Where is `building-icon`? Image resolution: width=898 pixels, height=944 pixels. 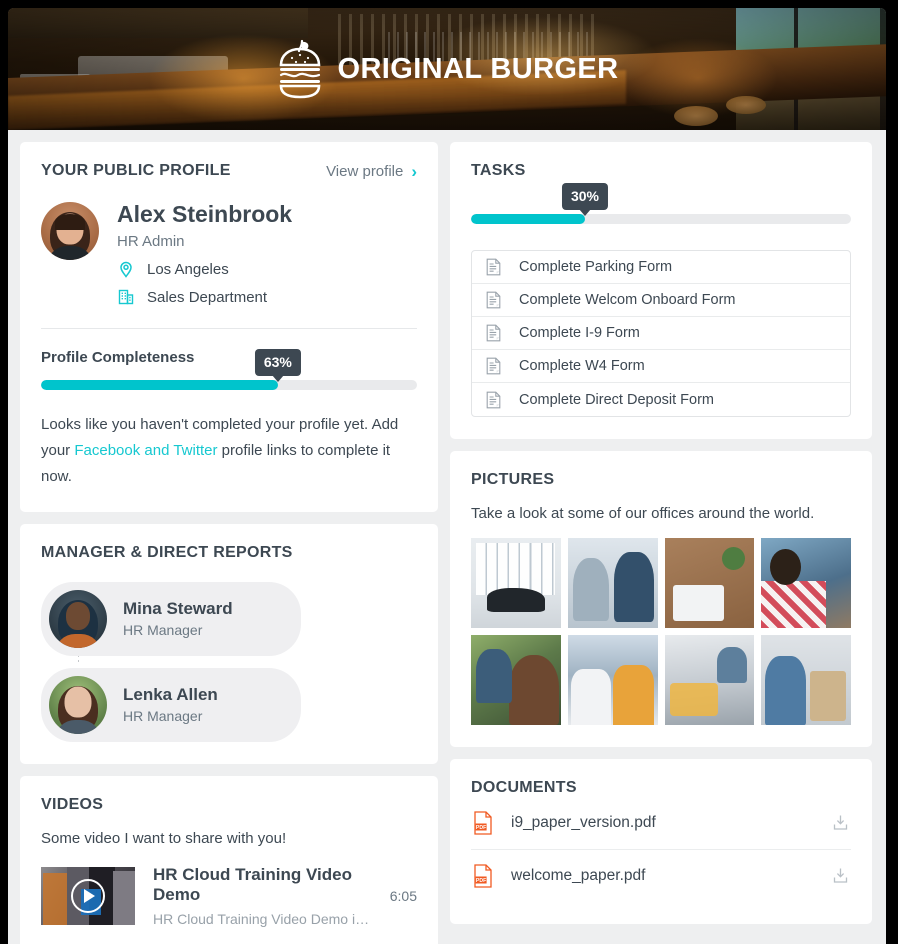
building-icon is located at coordinates (126, 297).